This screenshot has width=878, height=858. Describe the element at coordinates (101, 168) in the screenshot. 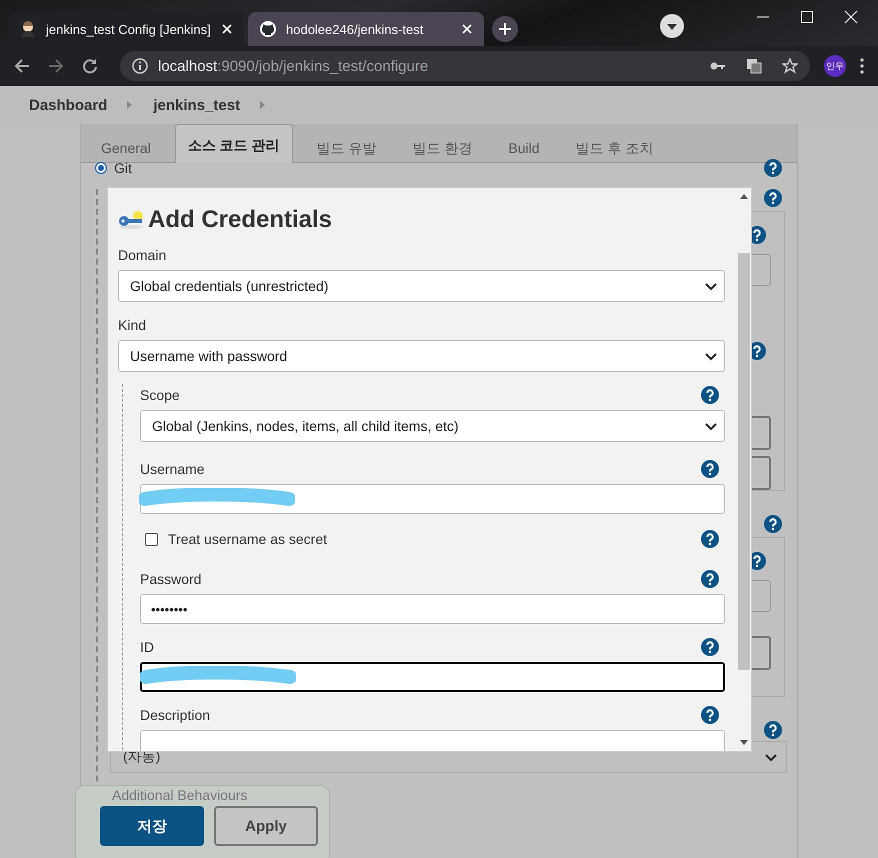

I see `radio-button` at that location.